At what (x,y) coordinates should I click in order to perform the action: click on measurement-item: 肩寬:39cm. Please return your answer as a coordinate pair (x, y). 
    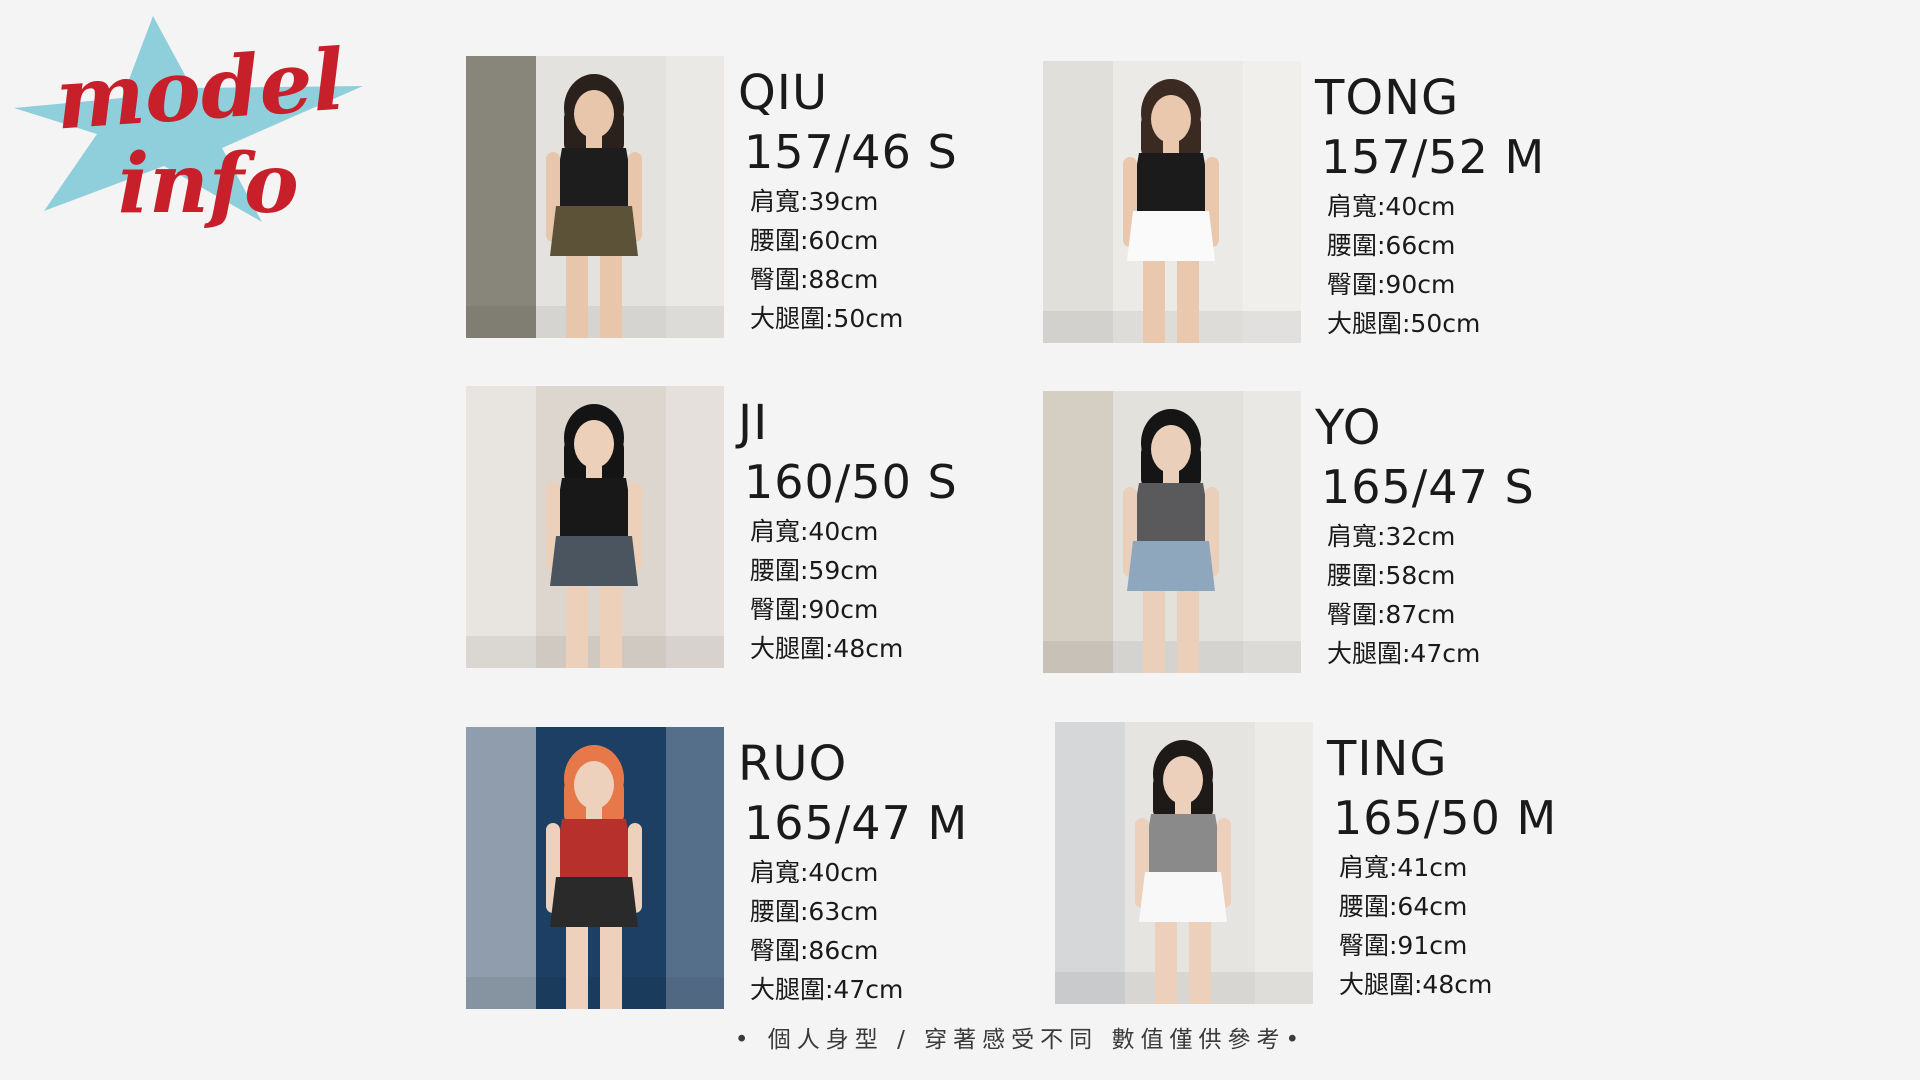
    Looking at the image, I should click on (814, 201).